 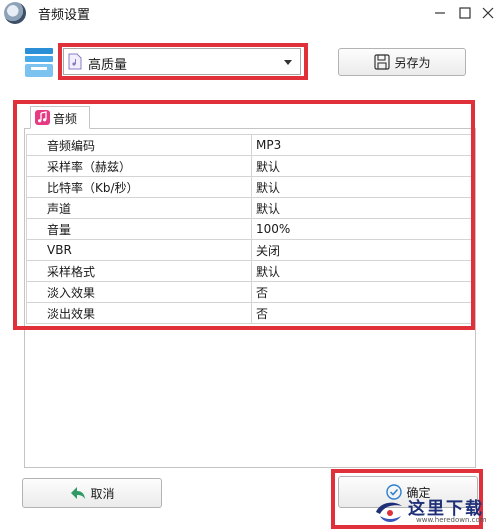 What do you see at coordinates (382, 62) in the screenshot?
I see `floppy-disk-icon` at bounding box center [382, 62].